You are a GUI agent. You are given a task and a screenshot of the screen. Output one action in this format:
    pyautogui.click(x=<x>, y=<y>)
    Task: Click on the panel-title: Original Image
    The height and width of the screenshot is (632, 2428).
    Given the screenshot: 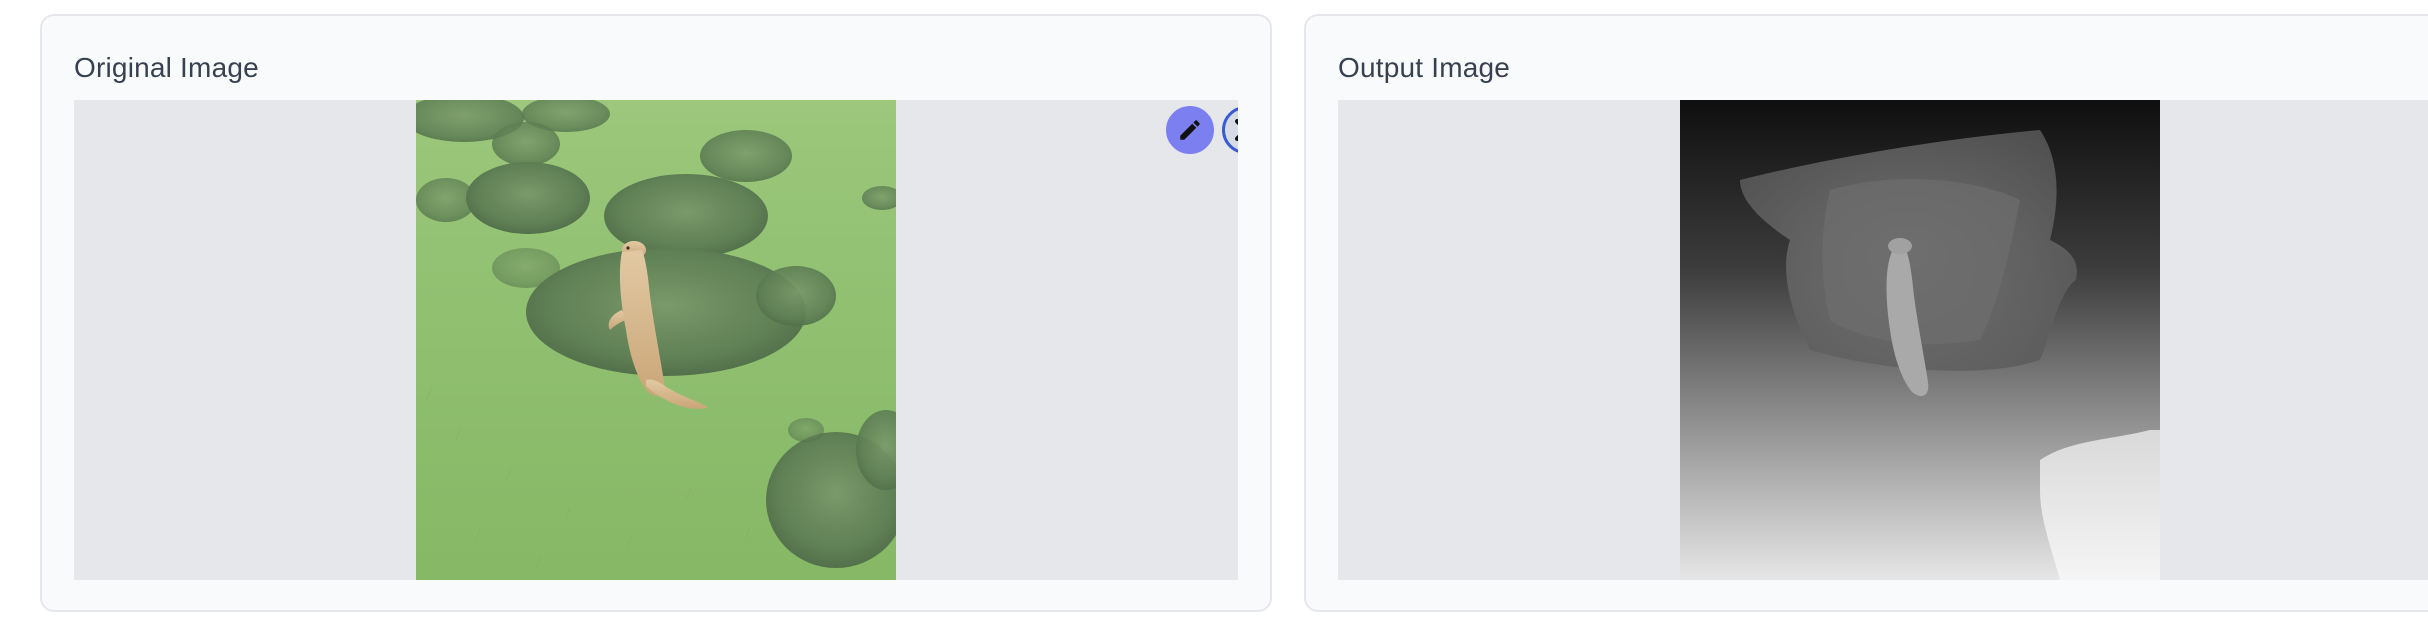 What is the action you would take?
    pyautogui.click(x=166, y=67)
    